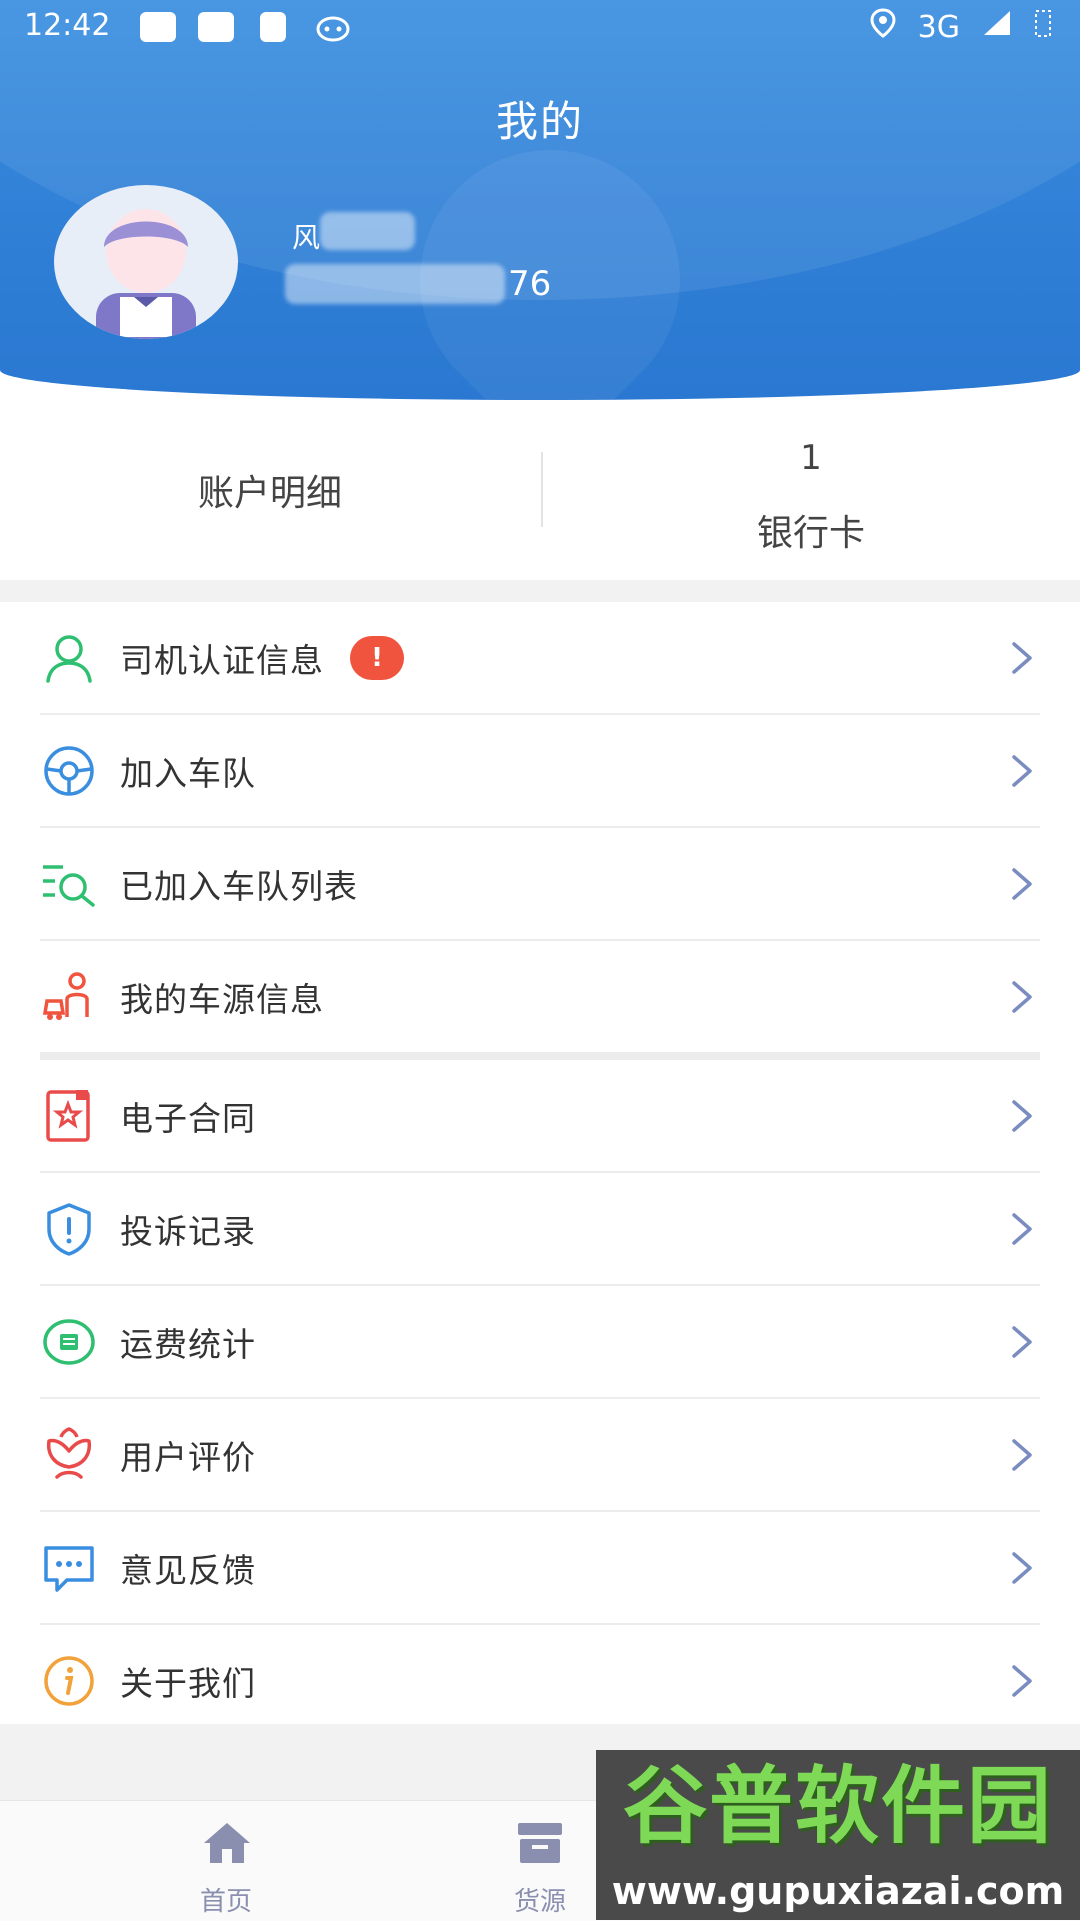 This screenshot has width=1080, height=1921. What do you see at coordinates (222, 660) in the screenshot?
I see `menu-label: 司机认证信息` at bounding box center [222, 660].